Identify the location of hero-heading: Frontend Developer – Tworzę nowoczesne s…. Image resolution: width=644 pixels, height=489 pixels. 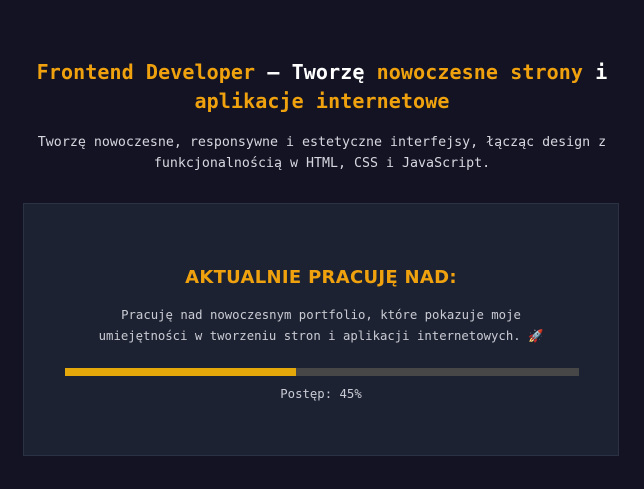
(322, 87).